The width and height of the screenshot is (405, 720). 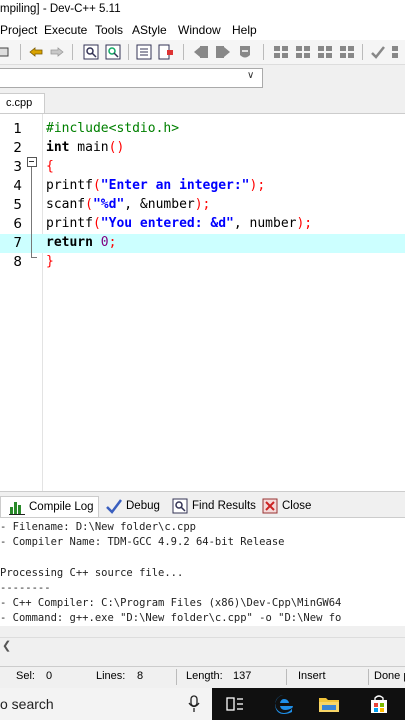 I want to click on code-text: #include<stdio.h>, so click(x=112, y=128).